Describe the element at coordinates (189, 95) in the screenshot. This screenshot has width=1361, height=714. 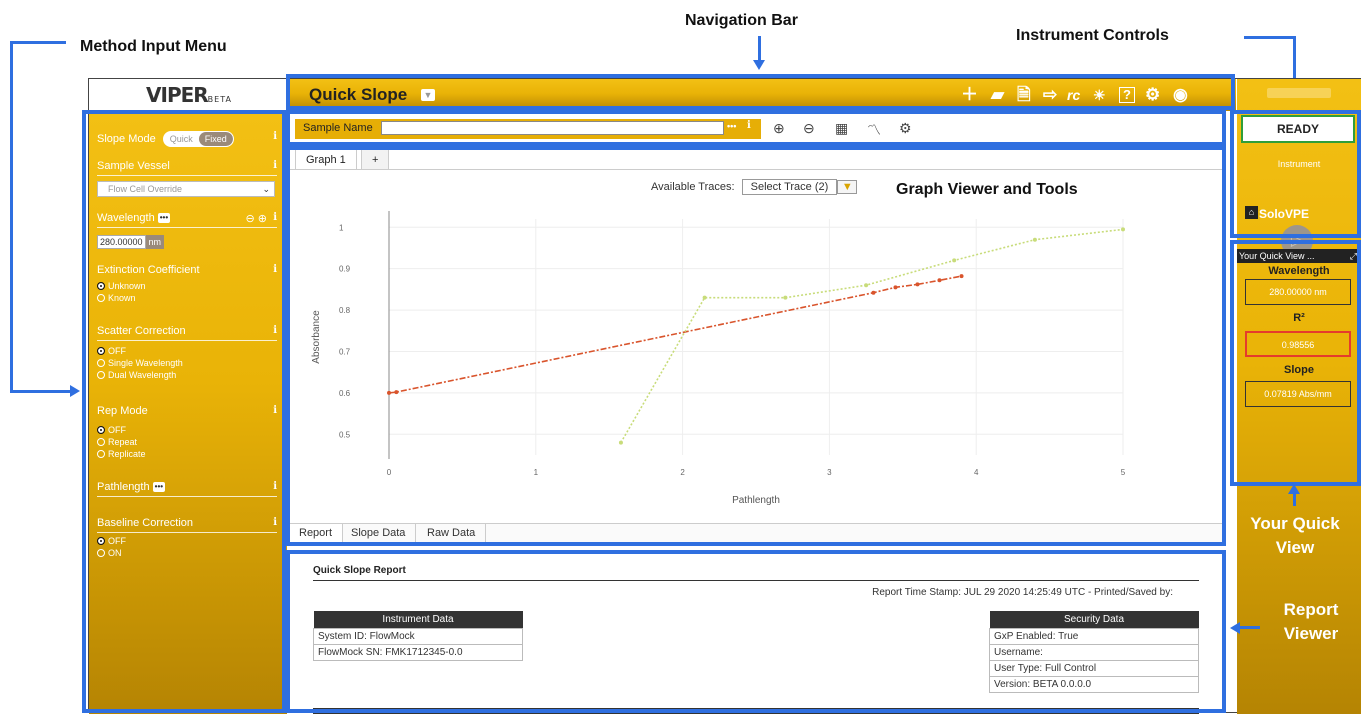
I see `viper-logo: VIPERBETA` at that location.